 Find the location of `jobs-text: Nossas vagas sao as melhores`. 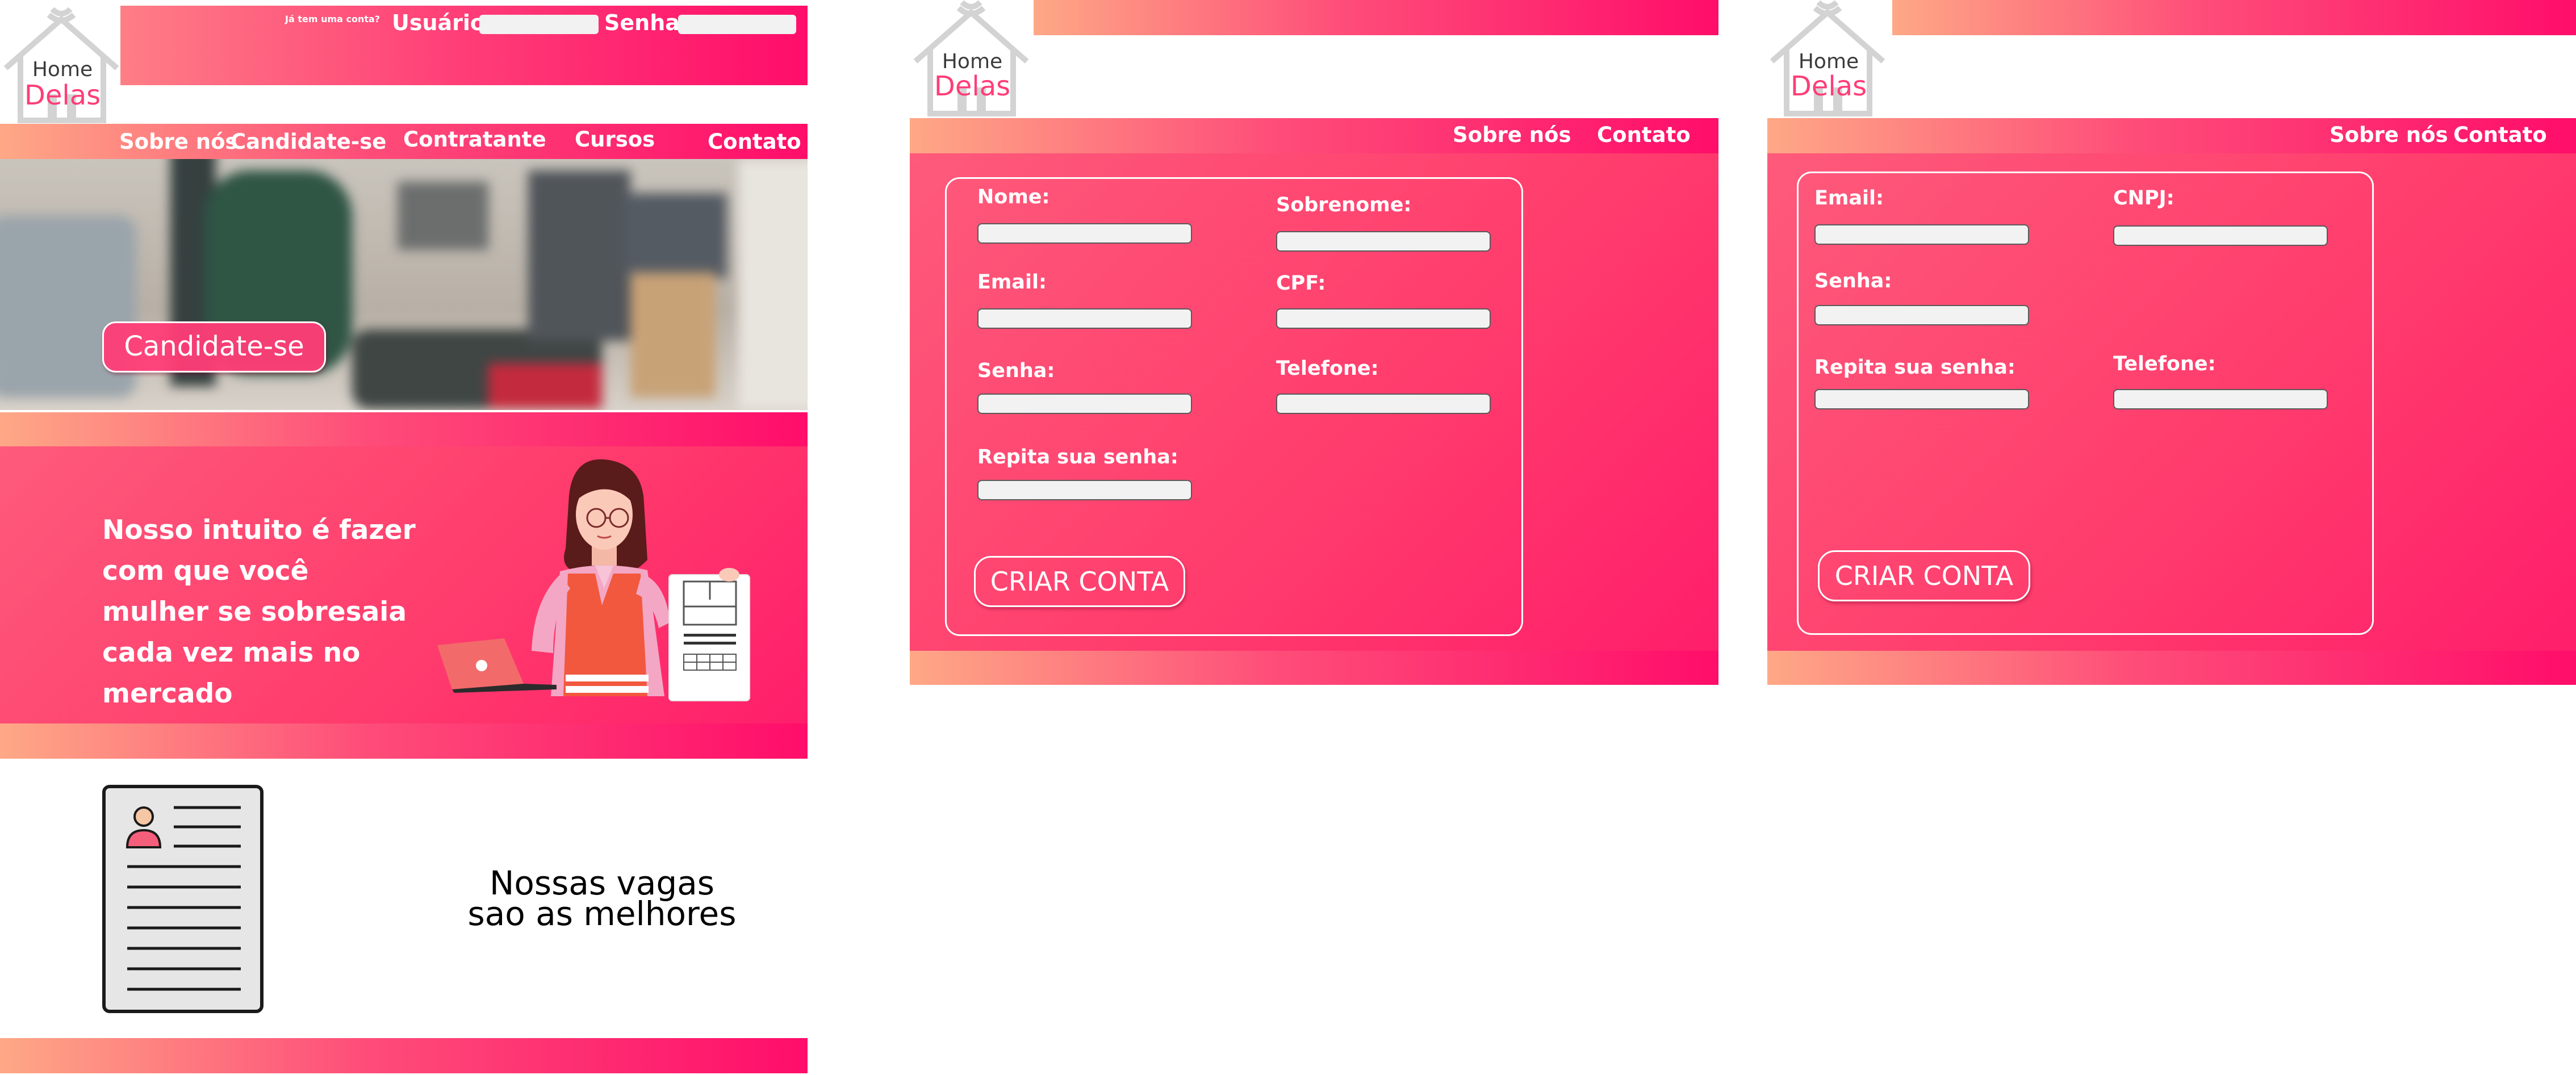

jobs-text: Nossas vagas sao as melhores is located at coordinates (602, 898).